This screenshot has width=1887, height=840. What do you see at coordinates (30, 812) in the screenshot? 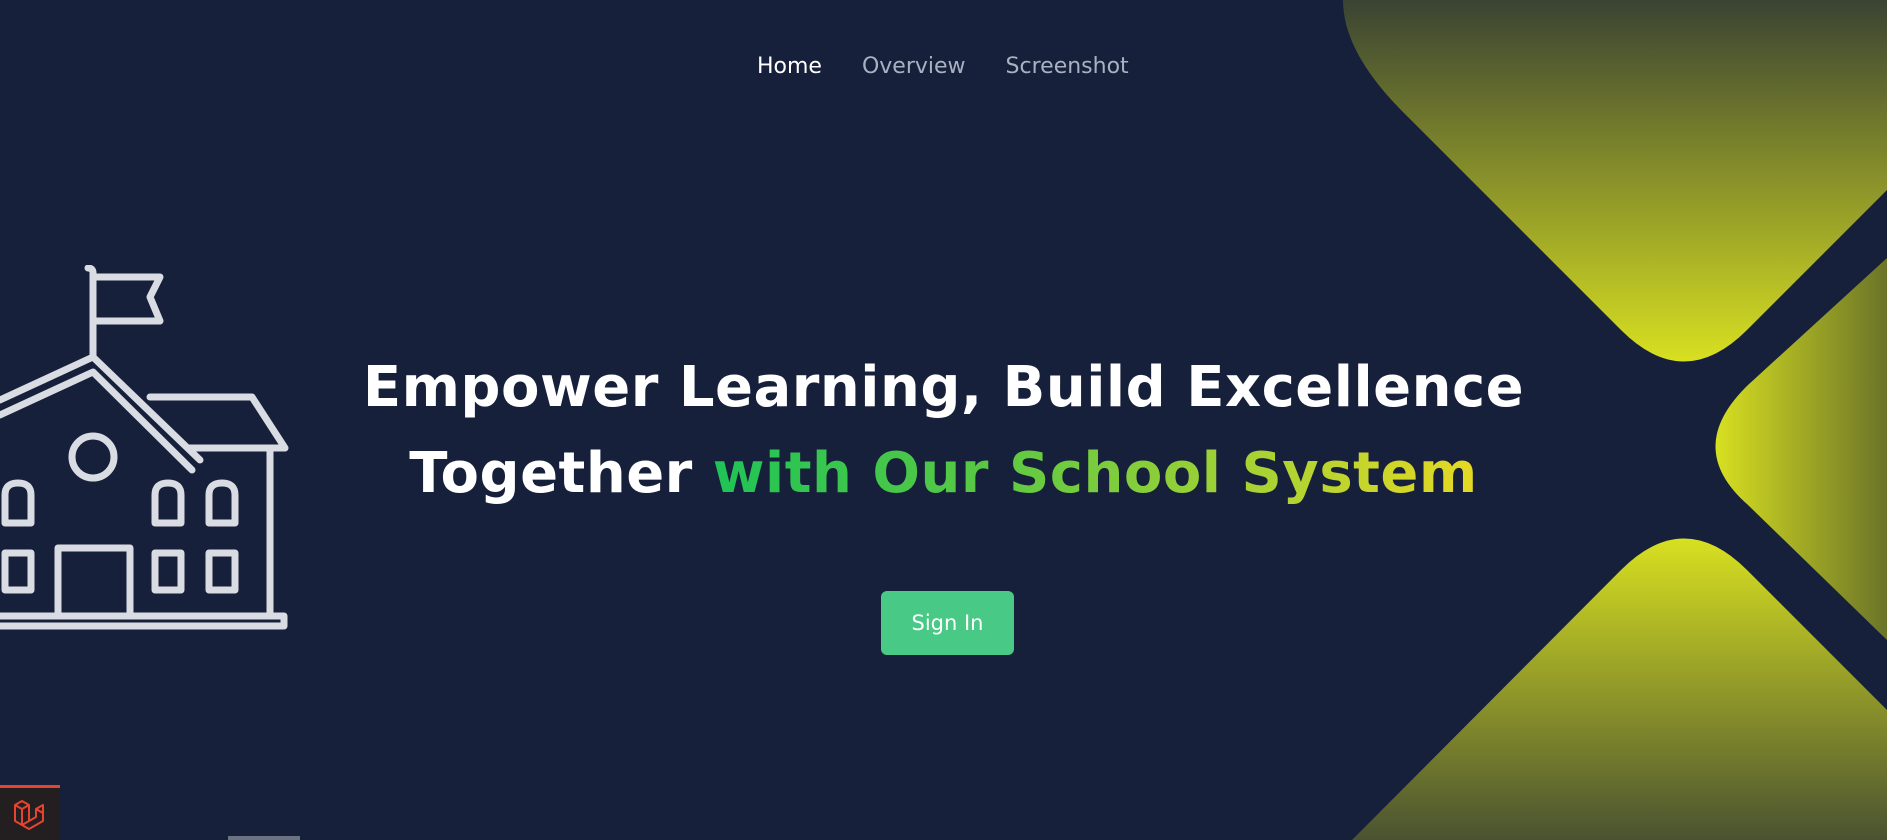
I see `laravel-logo-icon` at bounding box center [30, 812].